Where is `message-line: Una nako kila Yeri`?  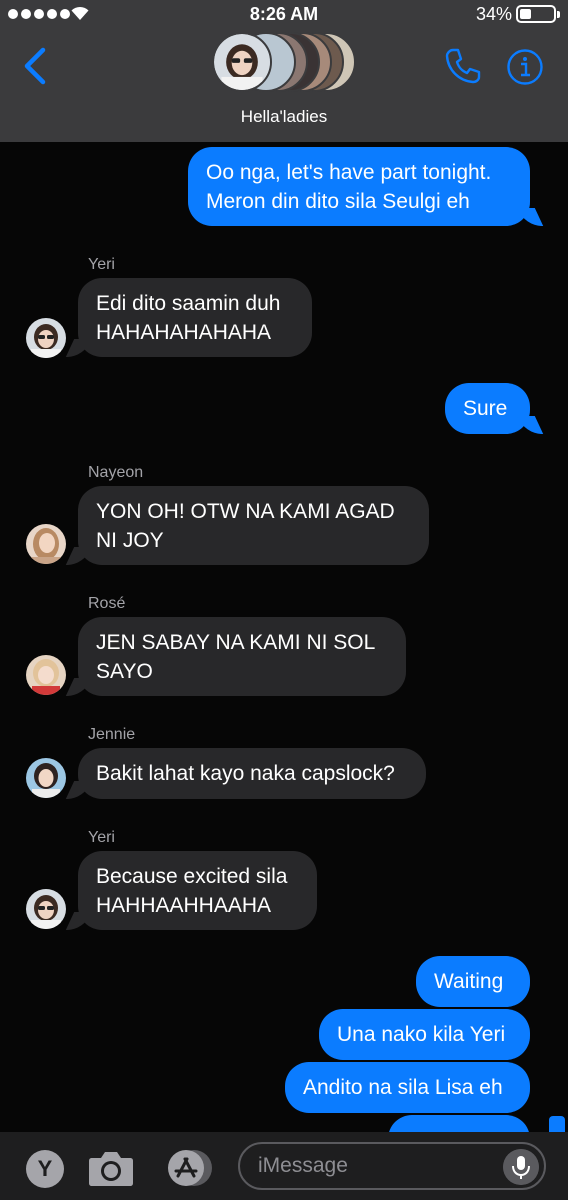
message-line: Una nako kila Yeri is located at coordinates (421, 1034).